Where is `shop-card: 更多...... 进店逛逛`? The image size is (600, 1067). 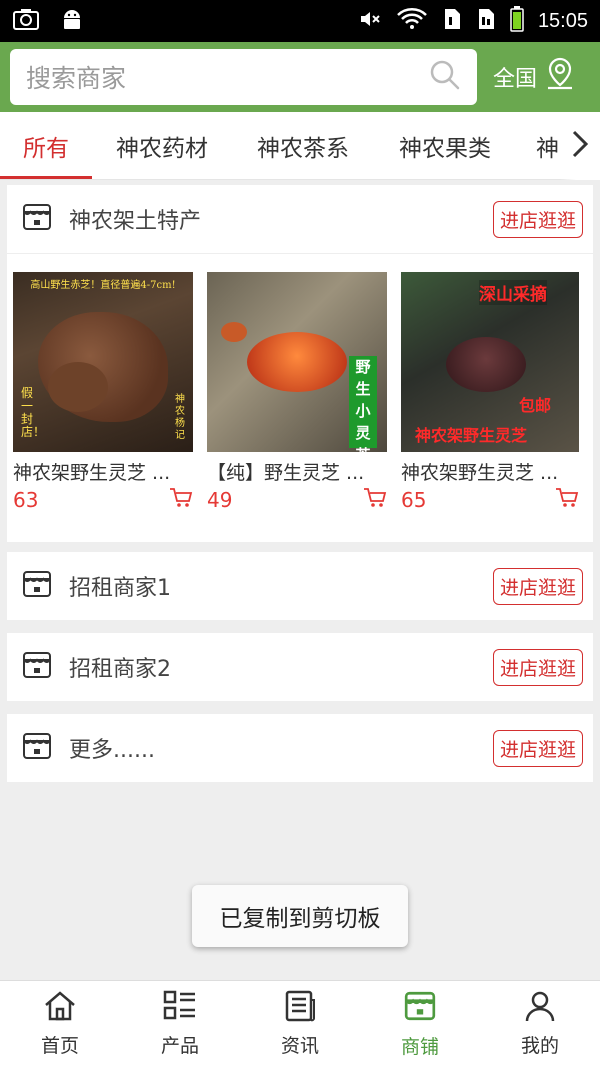 shop-card: 更多...... 进店逛逛 is located at coordinates (300, 748).